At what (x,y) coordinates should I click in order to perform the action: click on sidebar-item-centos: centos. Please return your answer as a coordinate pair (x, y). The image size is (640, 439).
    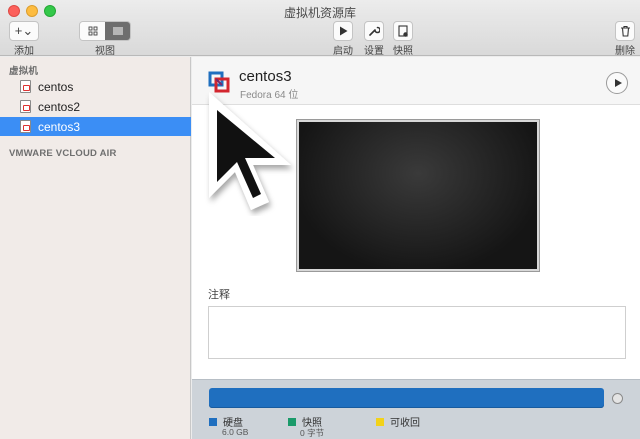
    Looking at the image, I should click on (95, 86).